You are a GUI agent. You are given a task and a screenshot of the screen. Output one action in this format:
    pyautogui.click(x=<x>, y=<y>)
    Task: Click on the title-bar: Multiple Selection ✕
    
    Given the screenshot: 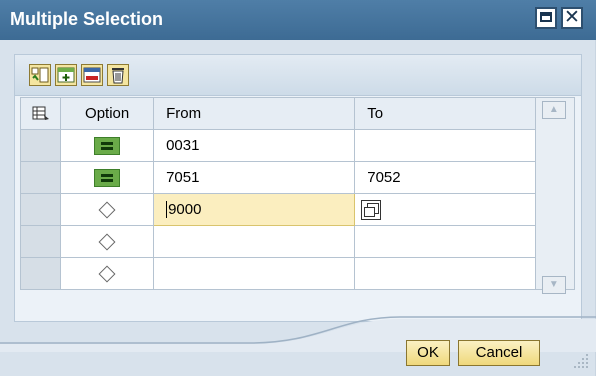 What is the action you would take?
    pyautogui.click(x=298, y=20)
    